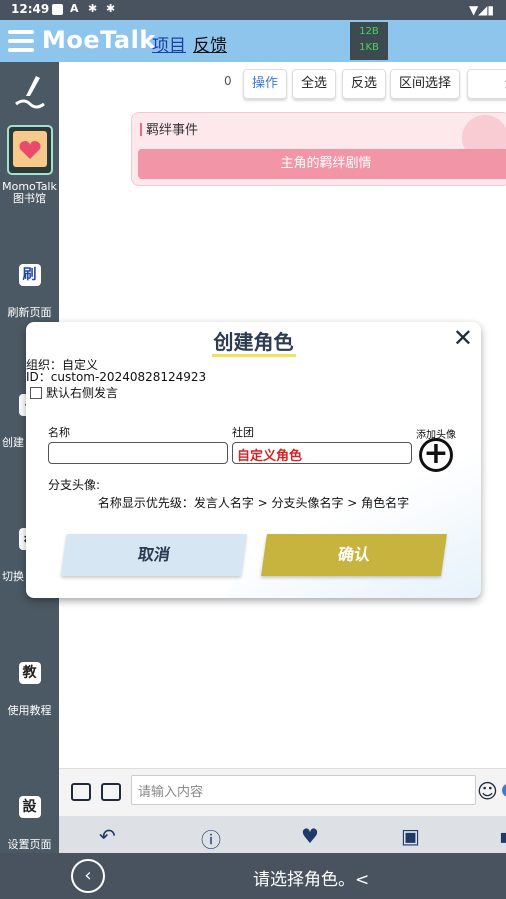 The image size is (506, 899). I want to click on selected-count: 0, so click(228, 81).